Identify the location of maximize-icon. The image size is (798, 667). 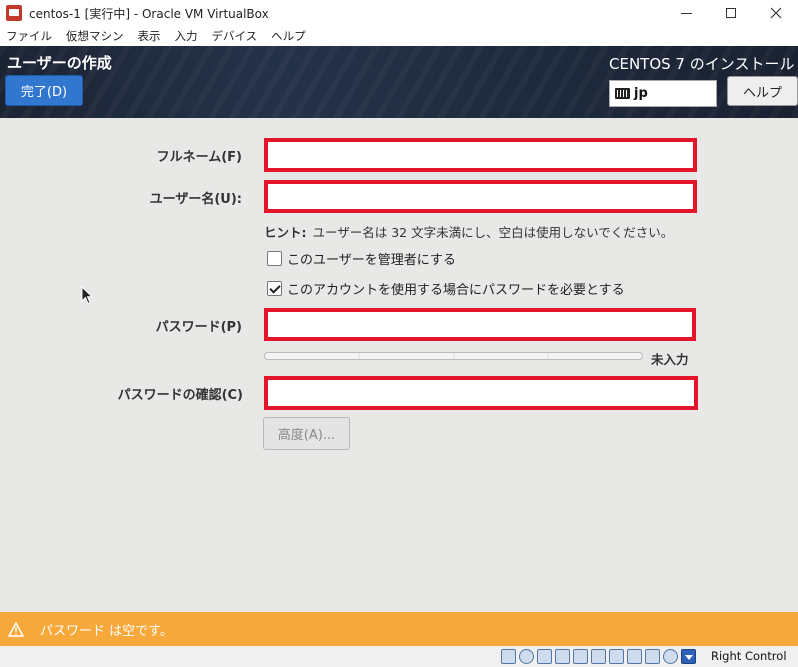
(731, 13).